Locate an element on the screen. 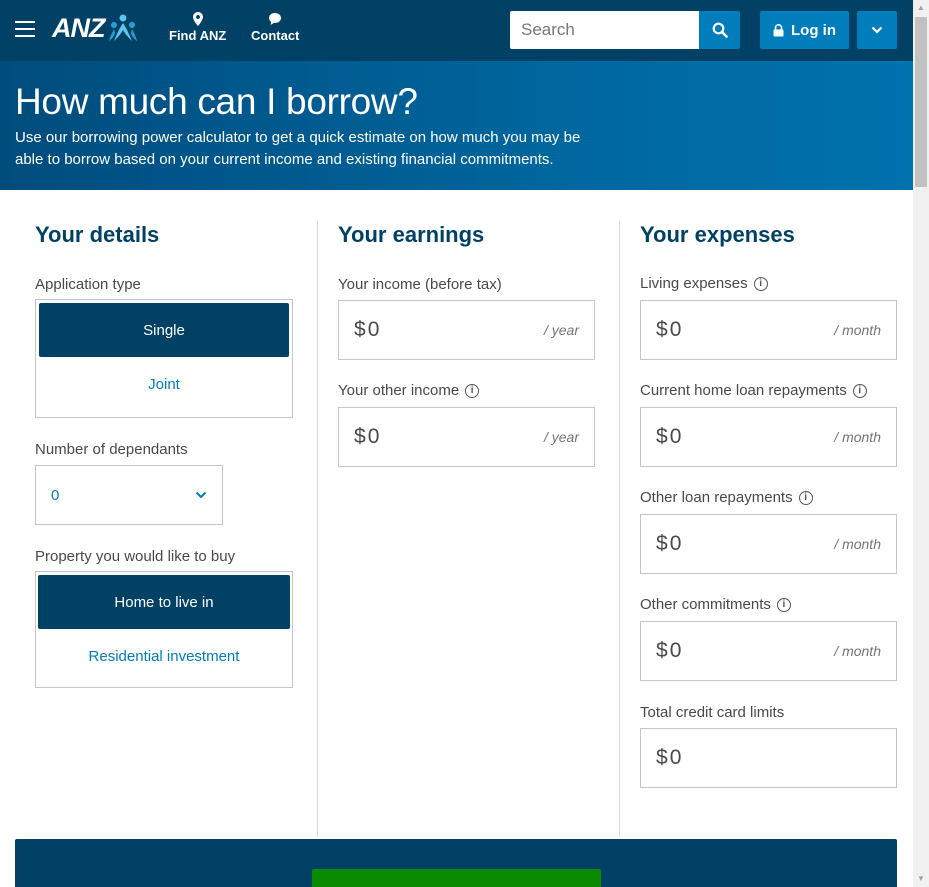  nav-contact: Contact is located at coordinates (275, 27).